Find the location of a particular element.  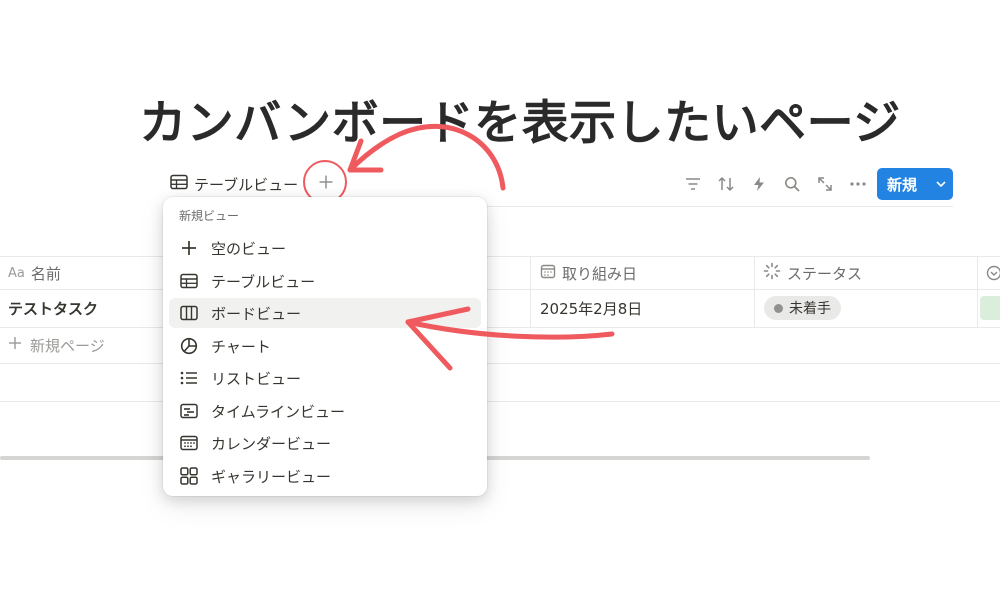

search-icon is located at coordinates (791, 184).